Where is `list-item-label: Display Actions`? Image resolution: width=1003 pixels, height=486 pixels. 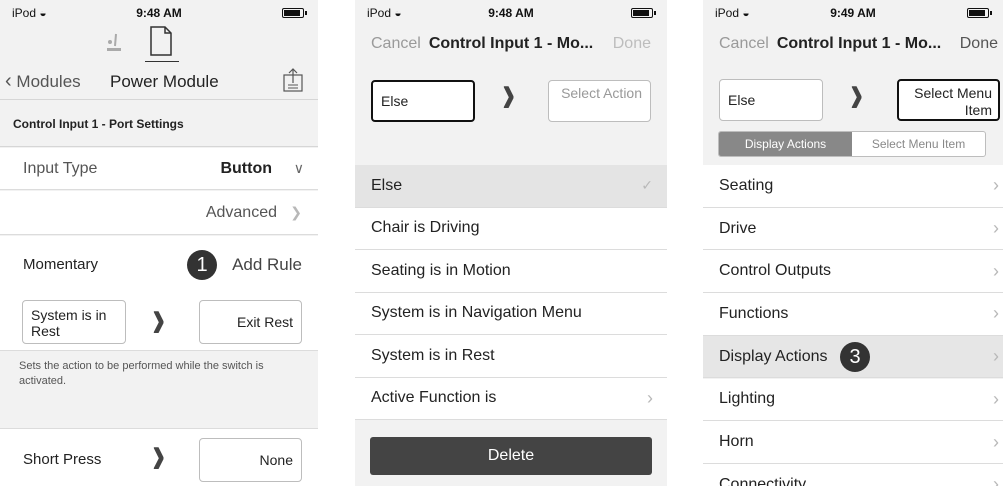 list-item-label: Display Actions is located at coordinates (773, 356).